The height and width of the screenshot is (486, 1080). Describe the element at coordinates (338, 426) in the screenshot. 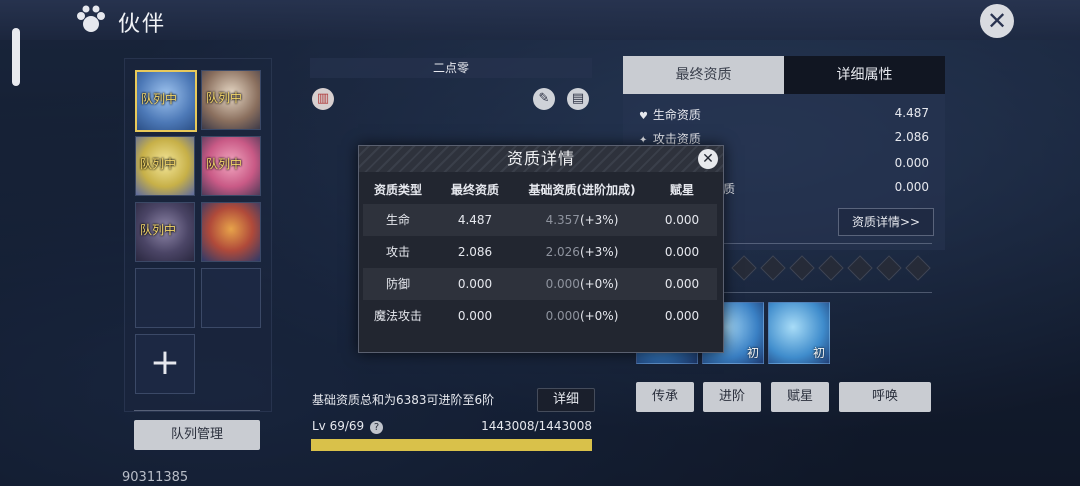

I see `level-text: Lv 69/69` at that location.